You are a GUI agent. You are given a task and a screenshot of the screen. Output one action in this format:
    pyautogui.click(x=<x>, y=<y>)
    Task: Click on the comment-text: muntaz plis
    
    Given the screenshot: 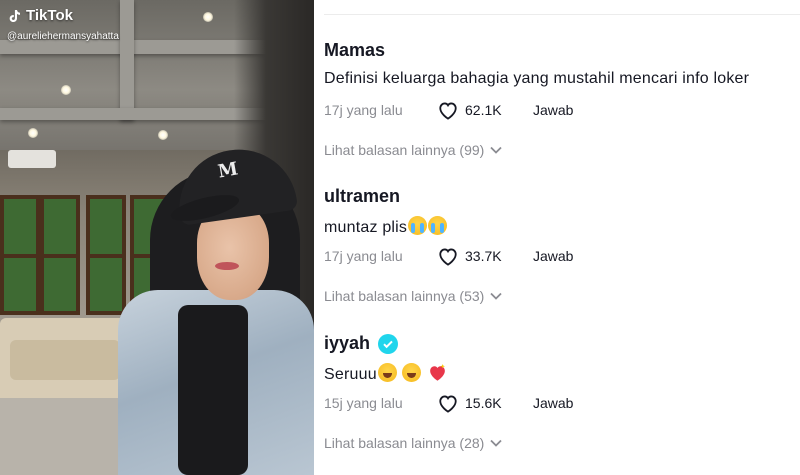 What is the action you would take?
    pyautogui.click(x=562, y=226)
    